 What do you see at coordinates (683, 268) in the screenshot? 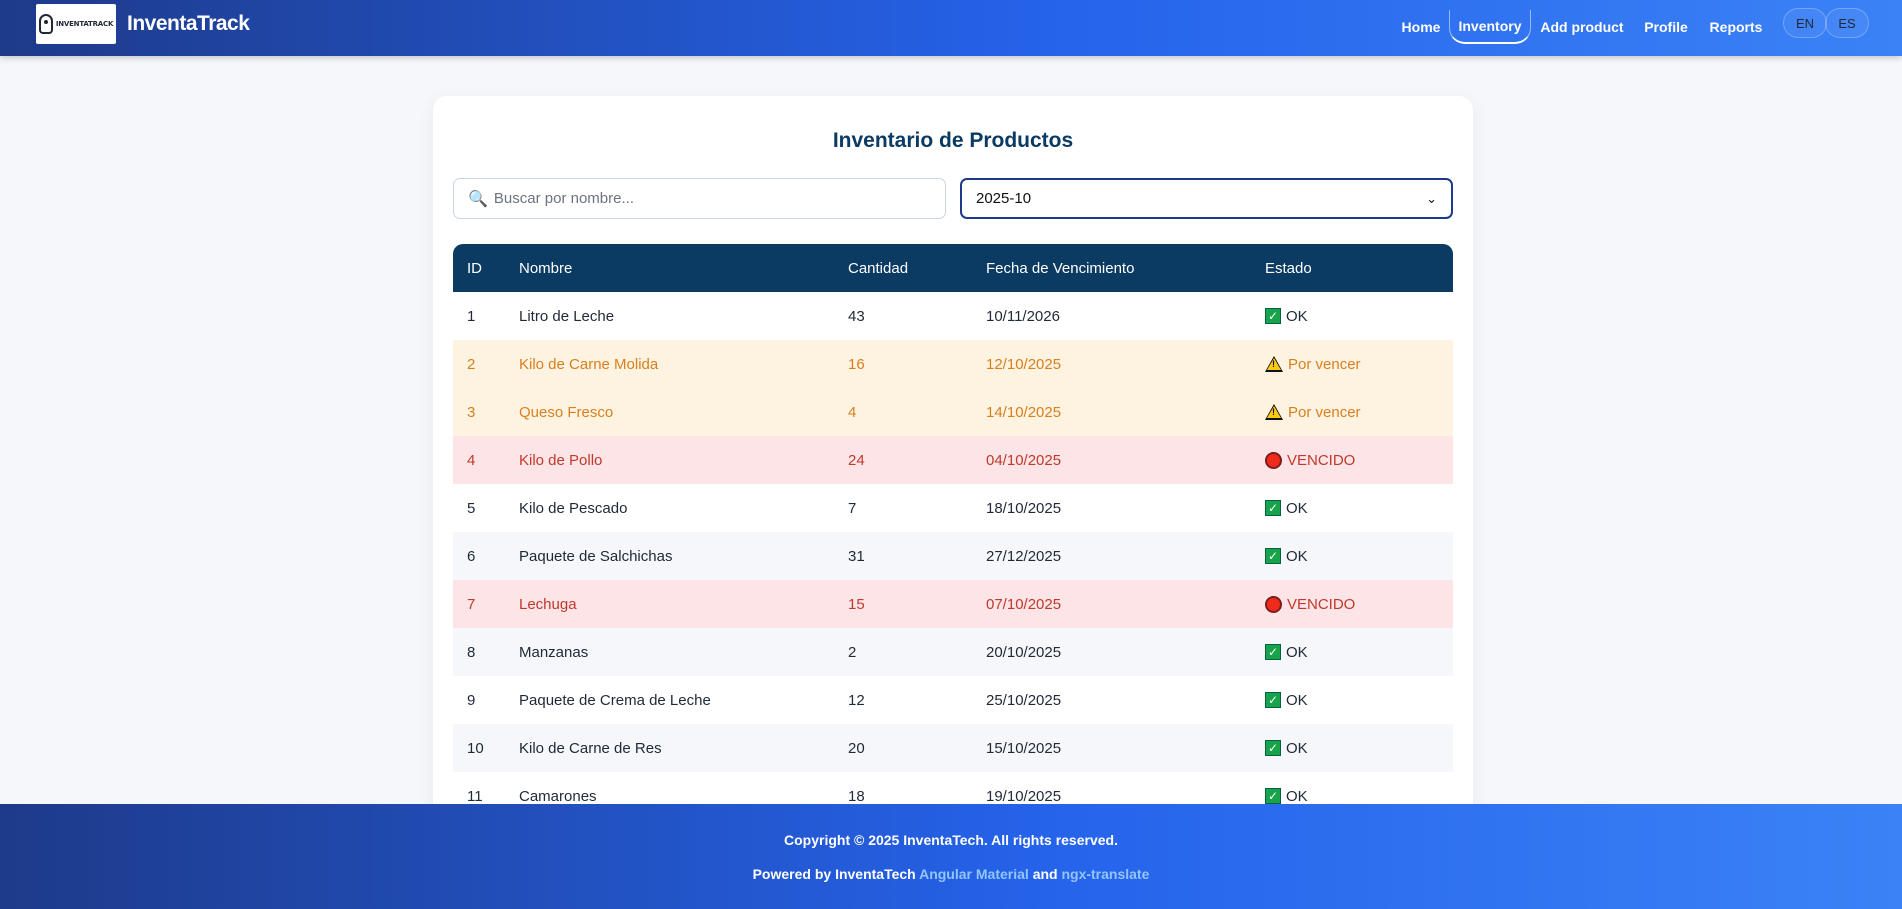
I see `column-header-name: Nombre` at bounding box center [683, 268].